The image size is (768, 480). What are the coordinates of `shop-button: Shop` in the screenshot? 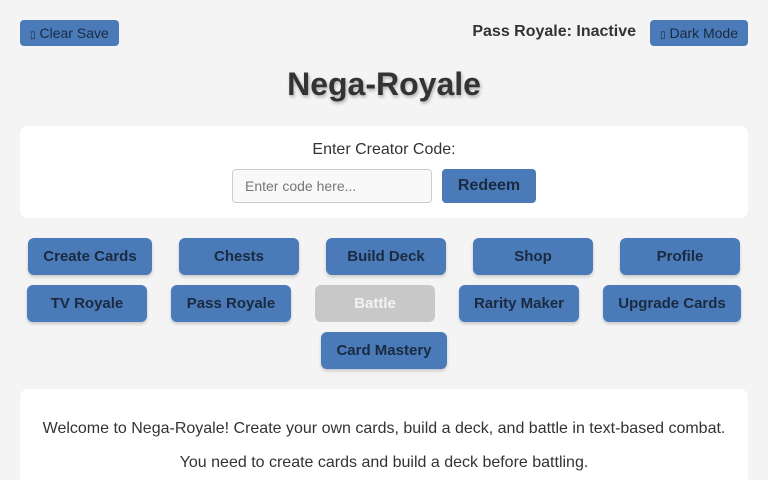 It's located at (533, 256).